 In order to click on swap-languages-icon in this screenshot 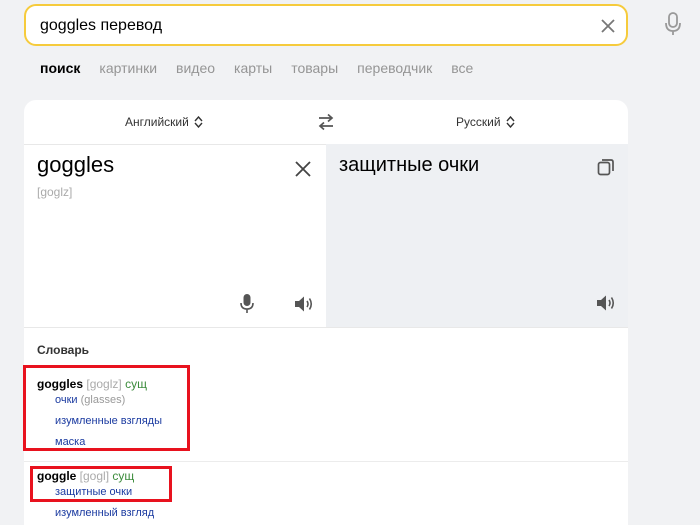, I will do `click(326, 122)`.